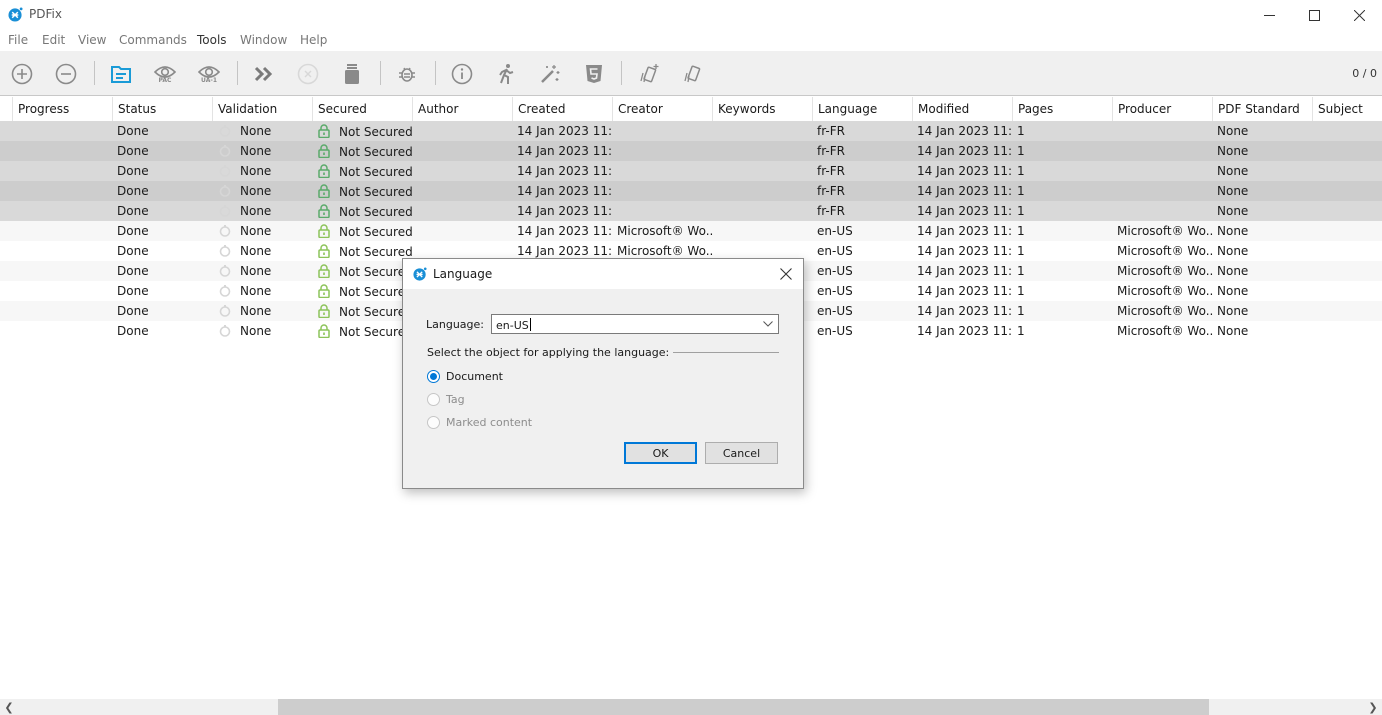 This screenshot has width=1382, height=715. Describe the element at coordinates (433, 376) in the screenshot. I see `radio-button-checked` at that location.